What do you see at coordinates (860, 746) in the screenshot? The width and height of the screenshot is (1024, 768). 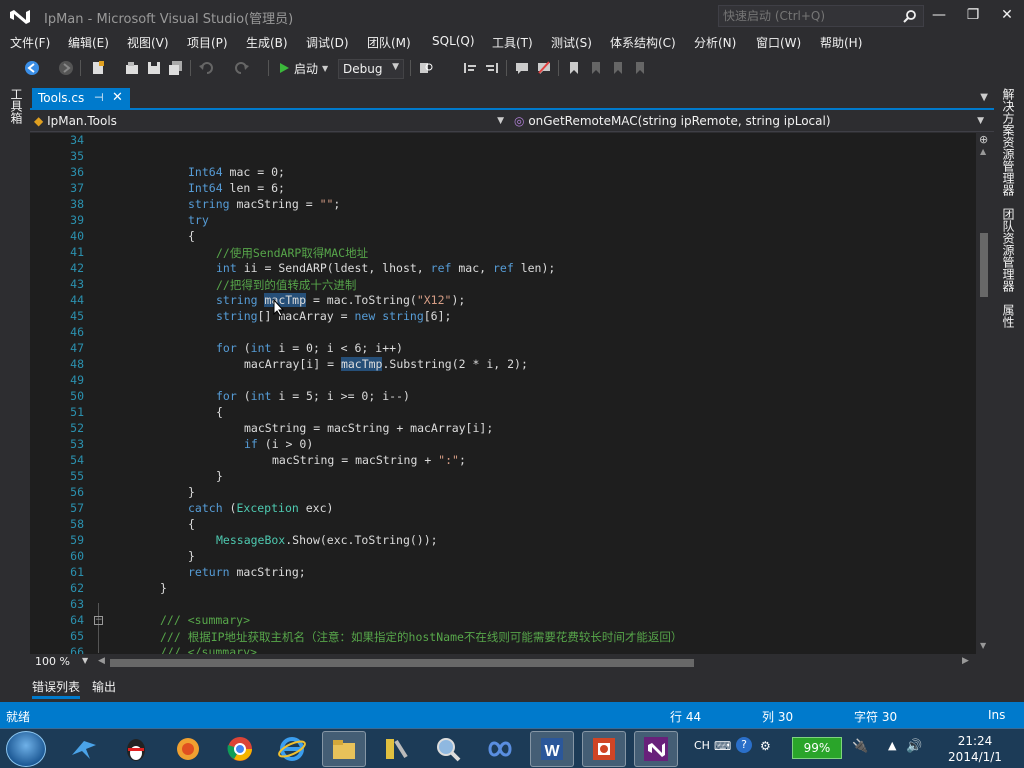 I see `power-plug-icon: 🔌` at bounding box center [860, 746].